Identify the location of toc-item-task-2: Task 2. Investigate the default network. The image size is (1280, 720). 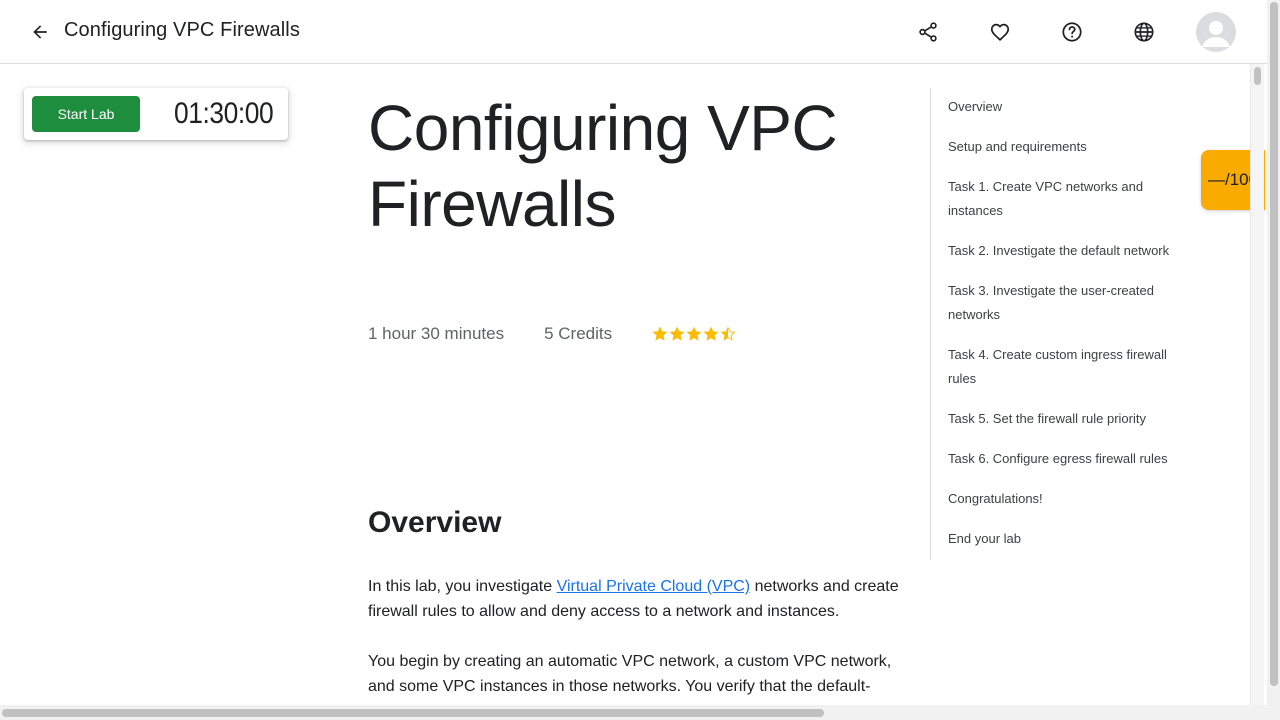
(1068, 251).